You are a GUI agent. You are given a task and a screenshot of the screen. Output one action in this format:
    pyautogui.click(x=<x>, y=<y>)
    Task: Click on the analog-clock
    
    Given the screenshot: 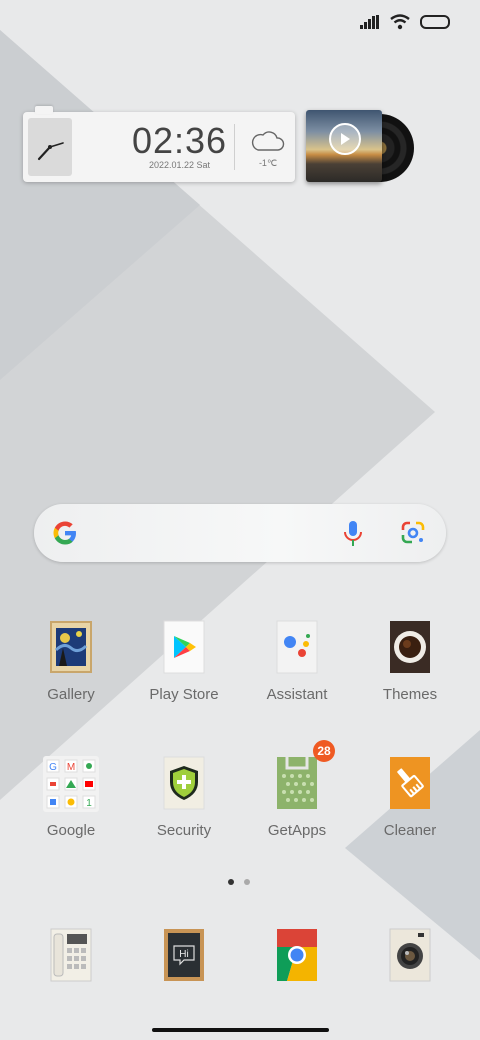 What is the action you would take?
    pyautogui.click(x=50, y=147)
    